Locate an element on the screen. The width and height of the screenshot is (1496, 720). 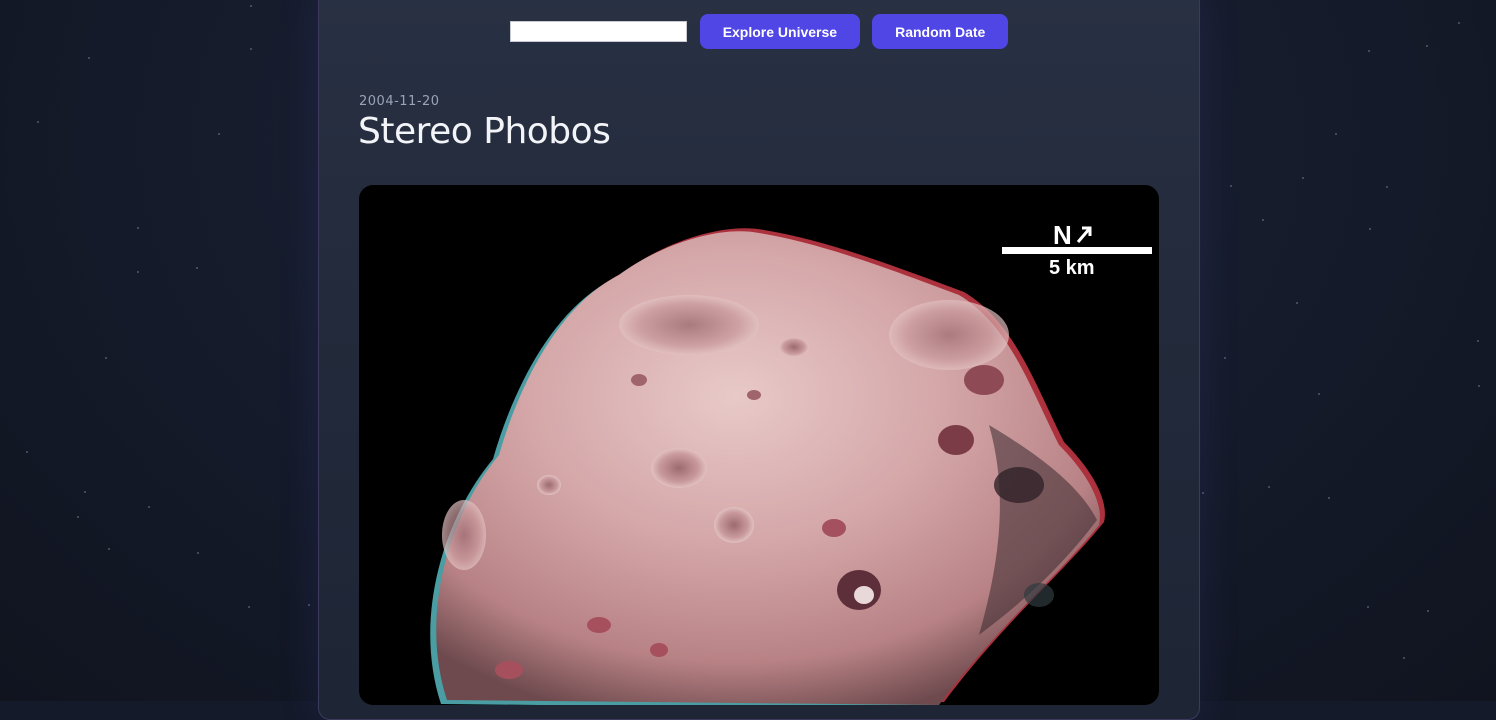
apod-date: 2004-11-20 is located at coordinates (399, 101).